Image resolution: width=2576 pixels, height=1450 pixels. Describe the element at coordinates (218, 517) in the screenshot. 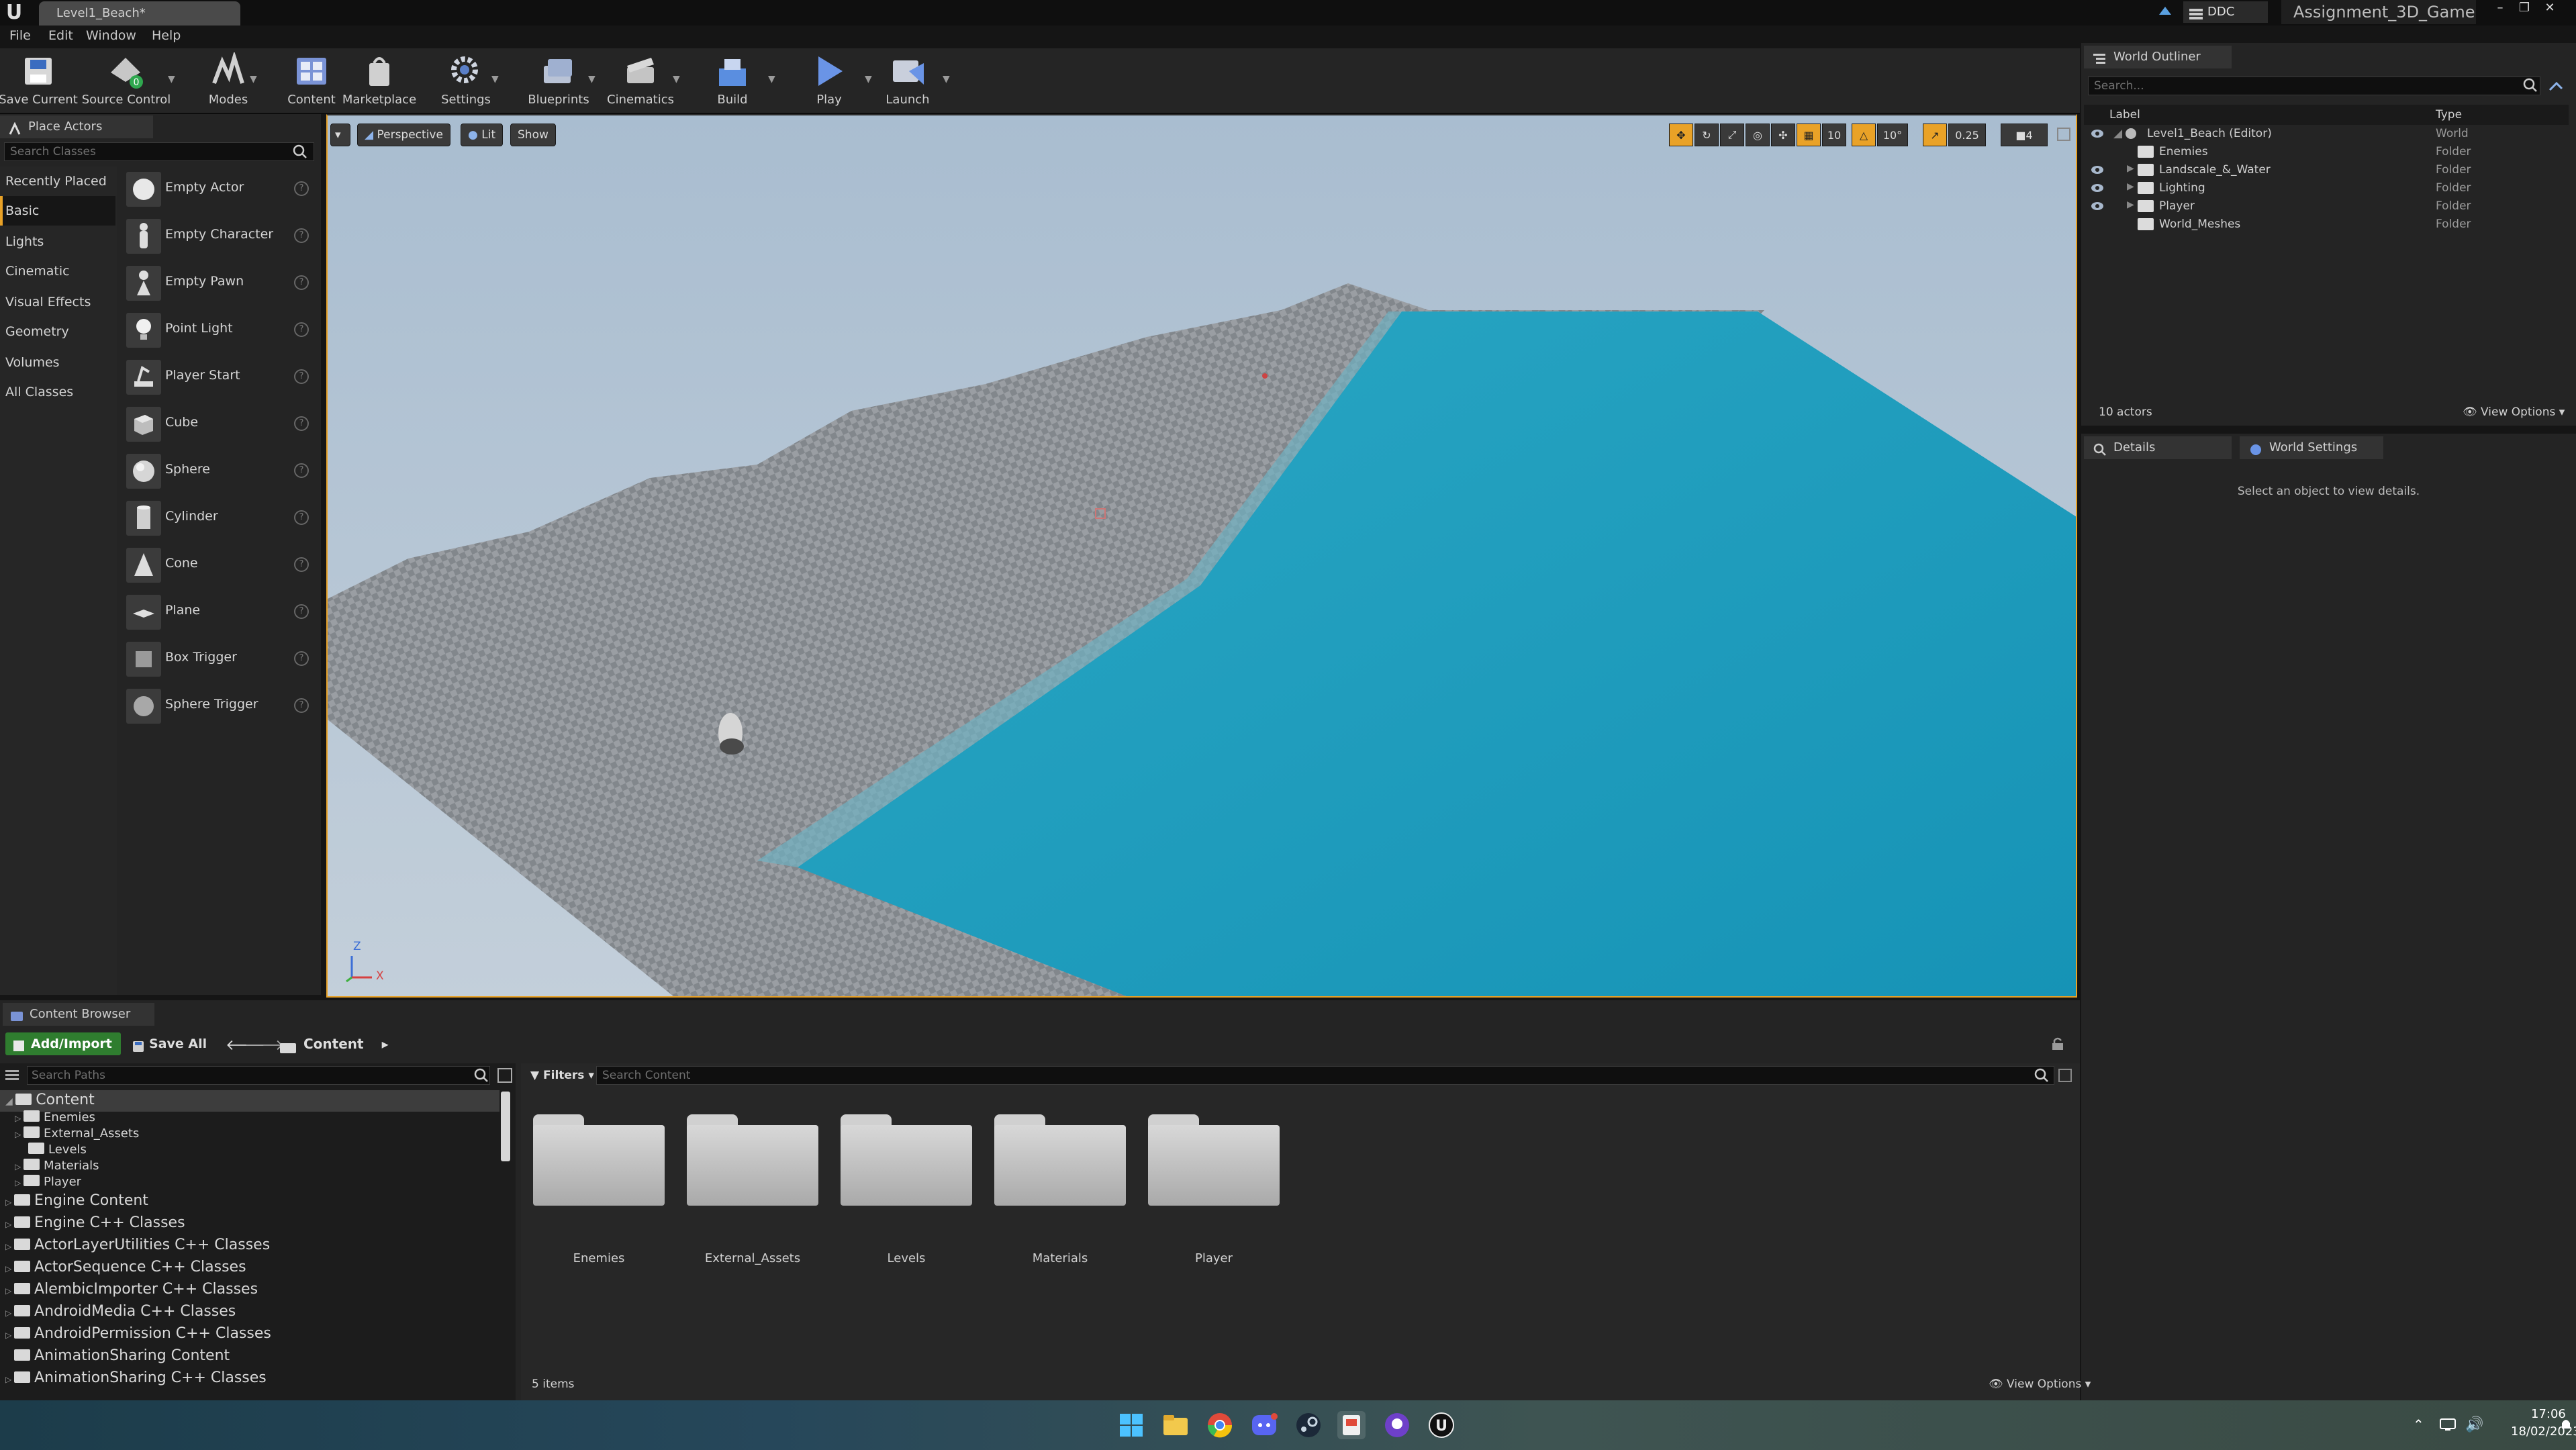

I see `actor-cylinder: Cylinder ?` at that location.